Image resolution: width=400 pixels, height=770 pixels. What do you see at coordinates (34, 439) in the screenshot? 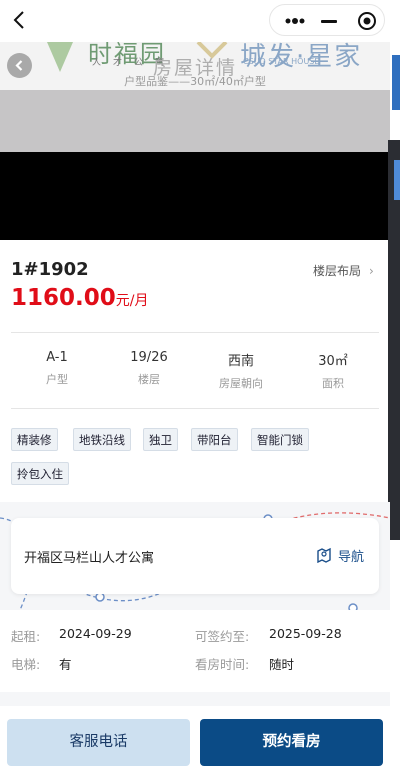
I see `feature-tag: 精装修` at bounding box center [34, 439].